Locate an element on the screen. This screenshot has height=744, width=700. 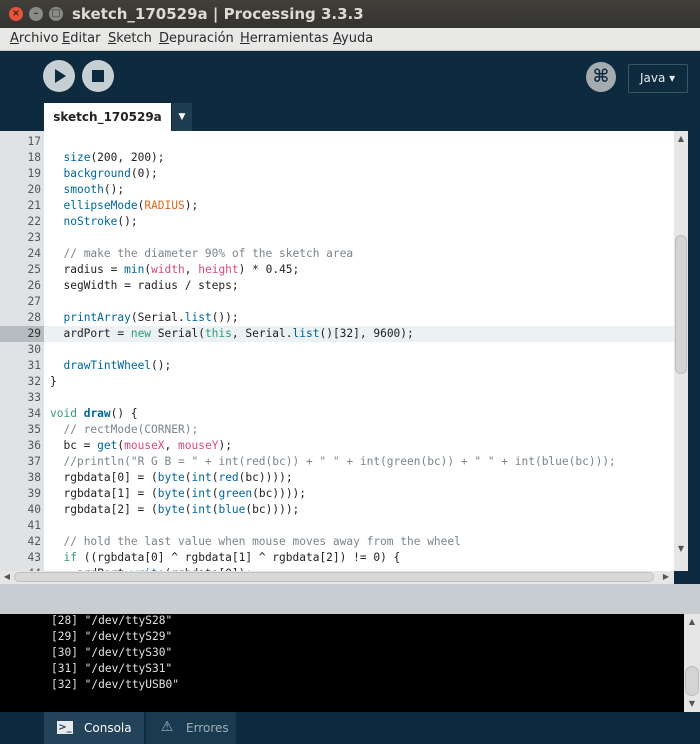
tab-console: >_ Consola is located at coordinates (94, 728).